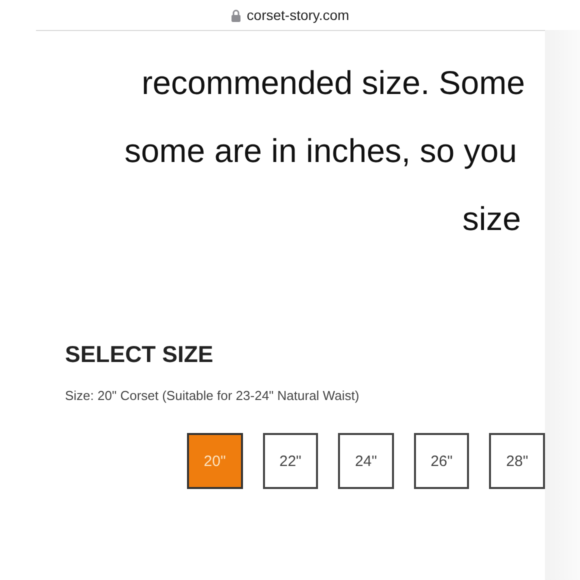 The width and height of the screenshot is (580, 580). What do you see at coordinates (491, 219) in the screenshot?
I see `article-text: size` at bounding box center [491, 219].